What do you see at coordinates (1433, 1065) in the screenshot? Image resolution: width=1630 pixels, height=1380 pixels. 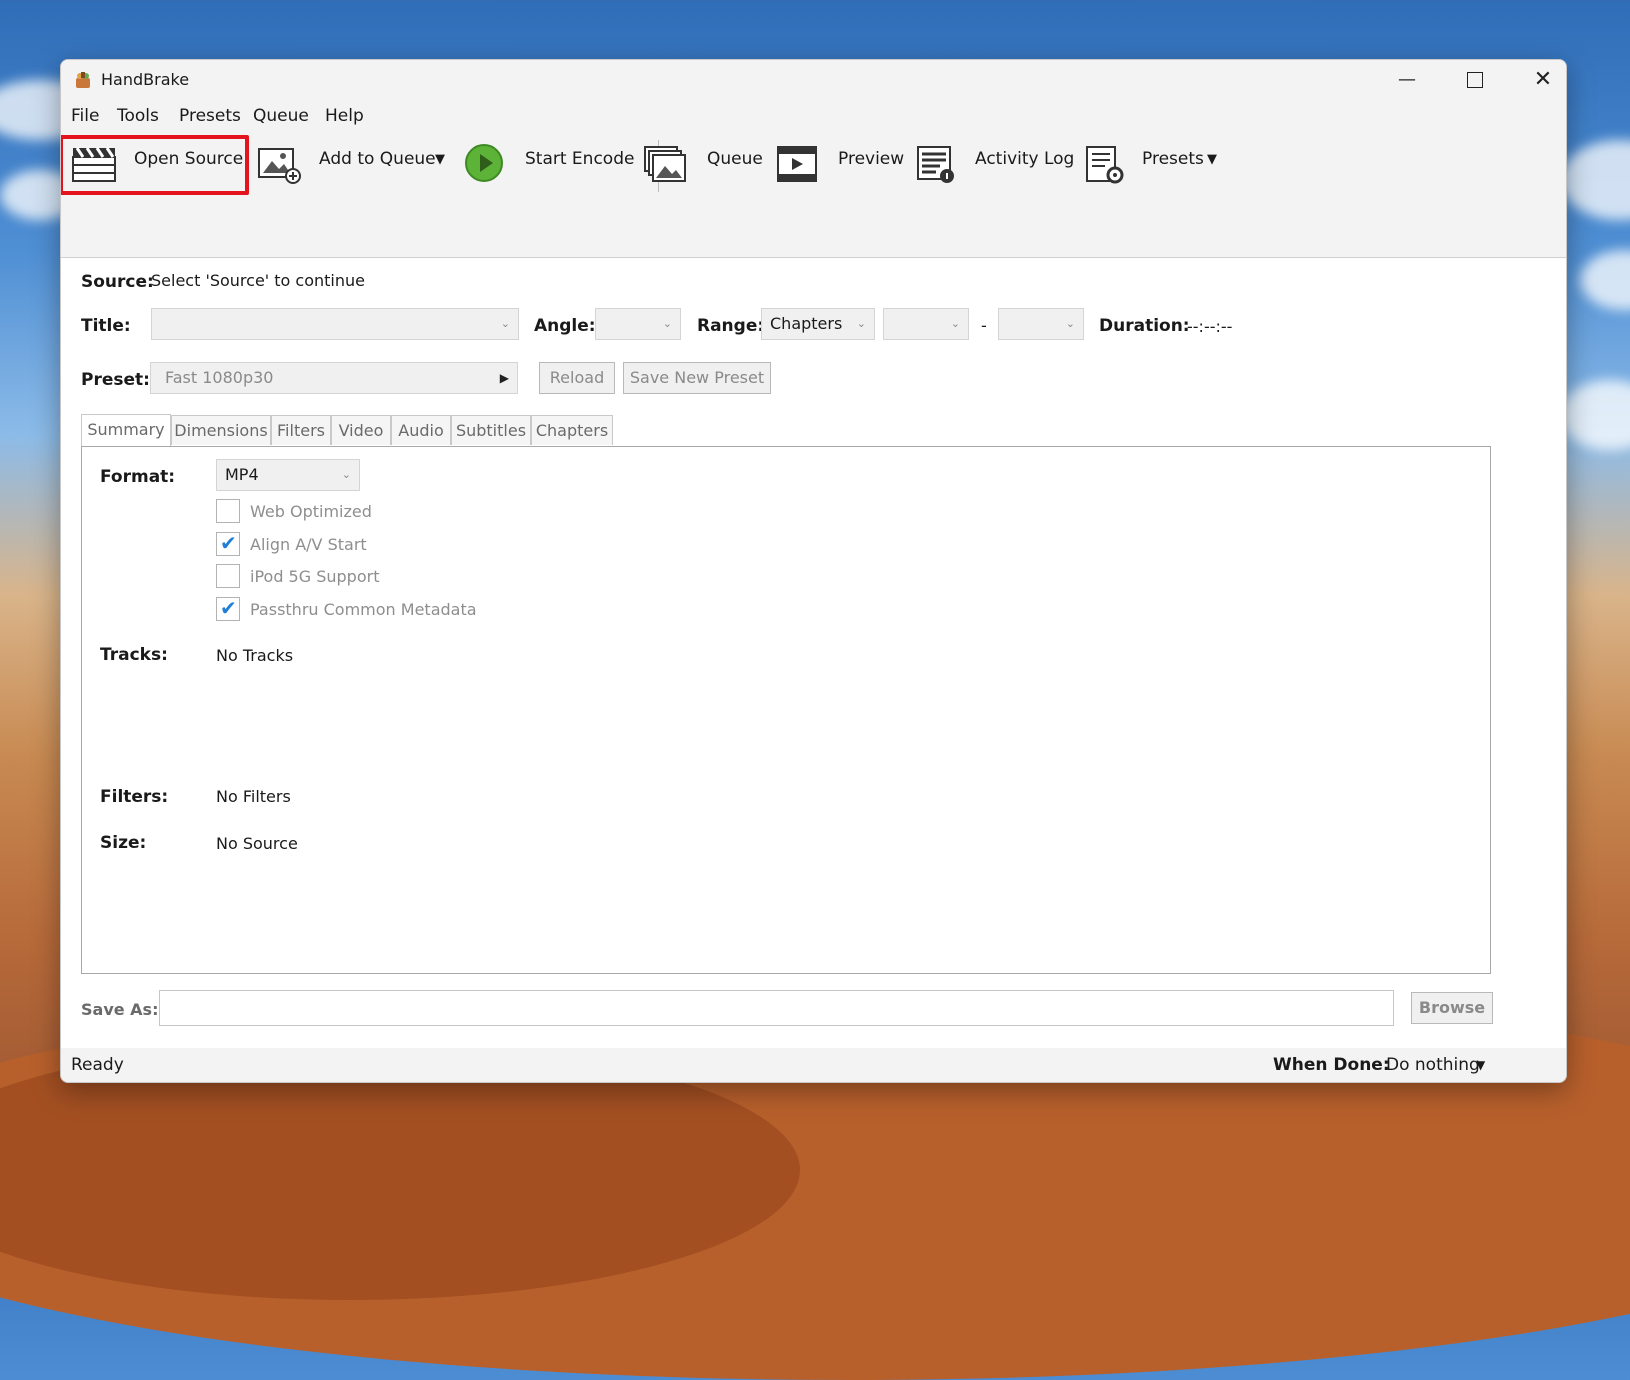 I see `when-done-value: Do nothing` at bounding box center [1433, 1065].